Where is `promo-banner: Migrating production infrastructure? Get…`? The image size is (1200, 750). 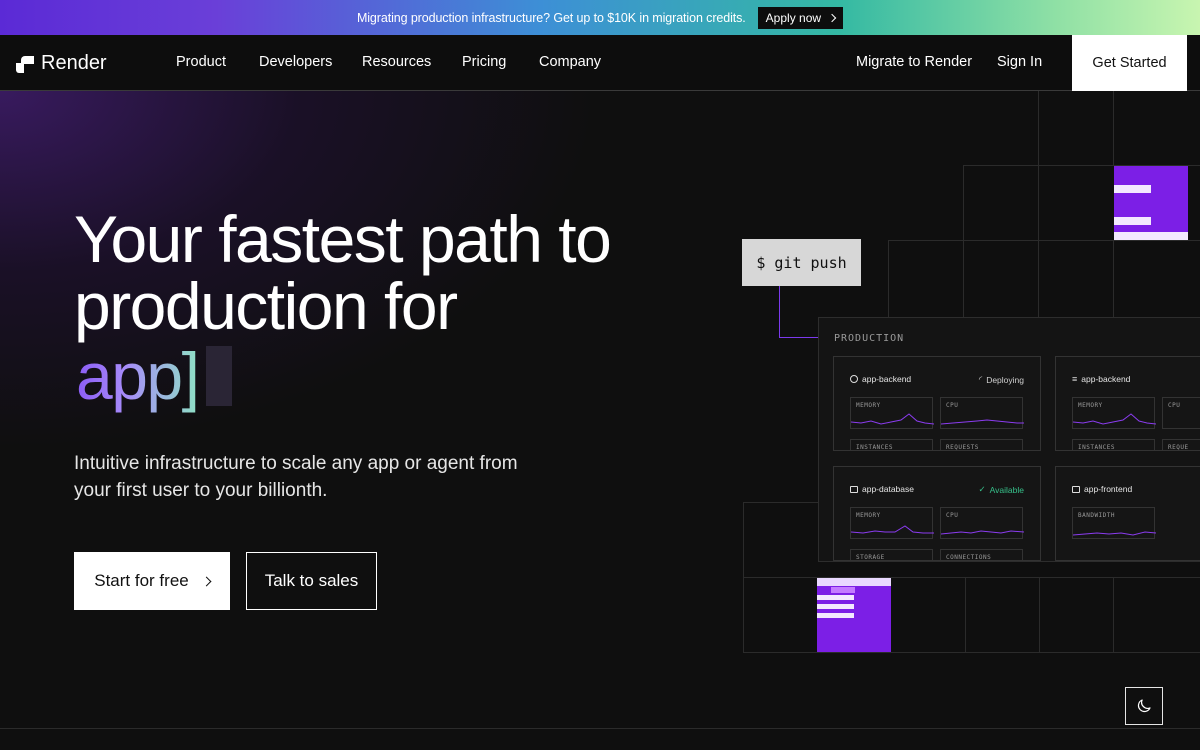
promo-banner: Migrating production infrastructure? Get… is located at coordinates (600, 17).